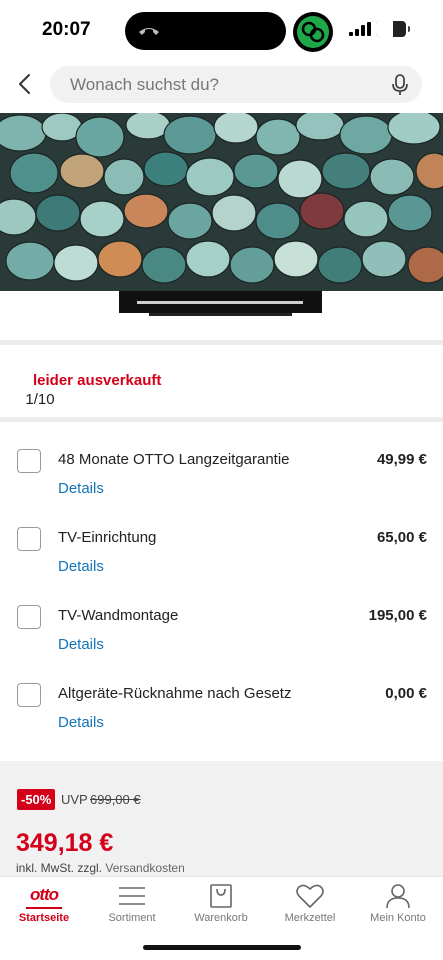  What do you see at coordinates (26, 84) in the screenshot?
I see `back-arrow-icon` at bounding box center [26, 84].